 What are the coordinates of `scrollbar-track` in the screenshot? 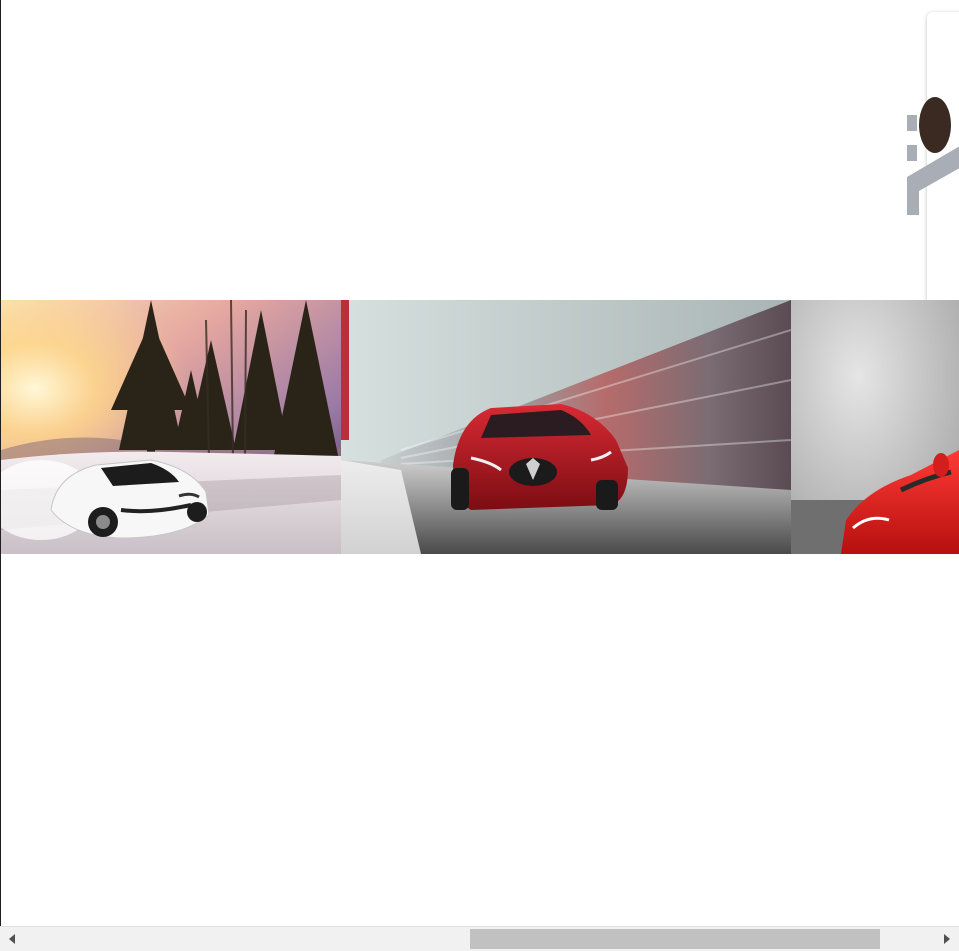 It's located at (479, 939).